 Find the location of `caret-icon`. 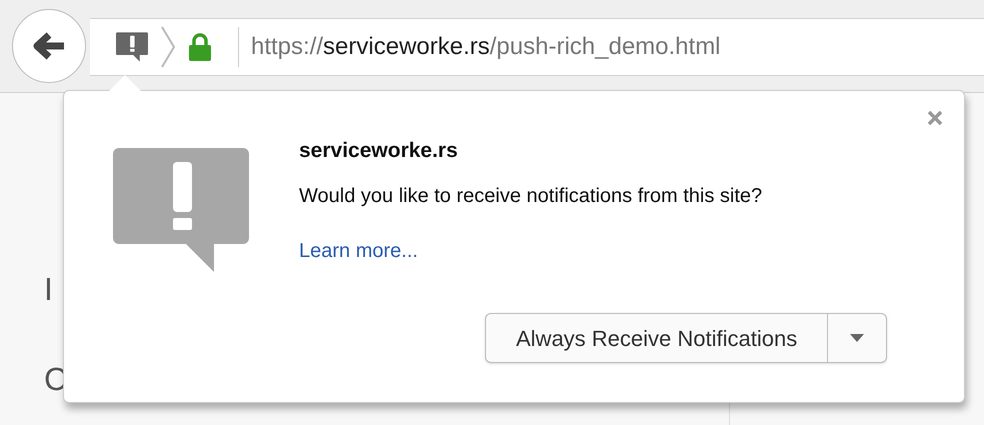

caret-icon is located at coordinates (857, 338).